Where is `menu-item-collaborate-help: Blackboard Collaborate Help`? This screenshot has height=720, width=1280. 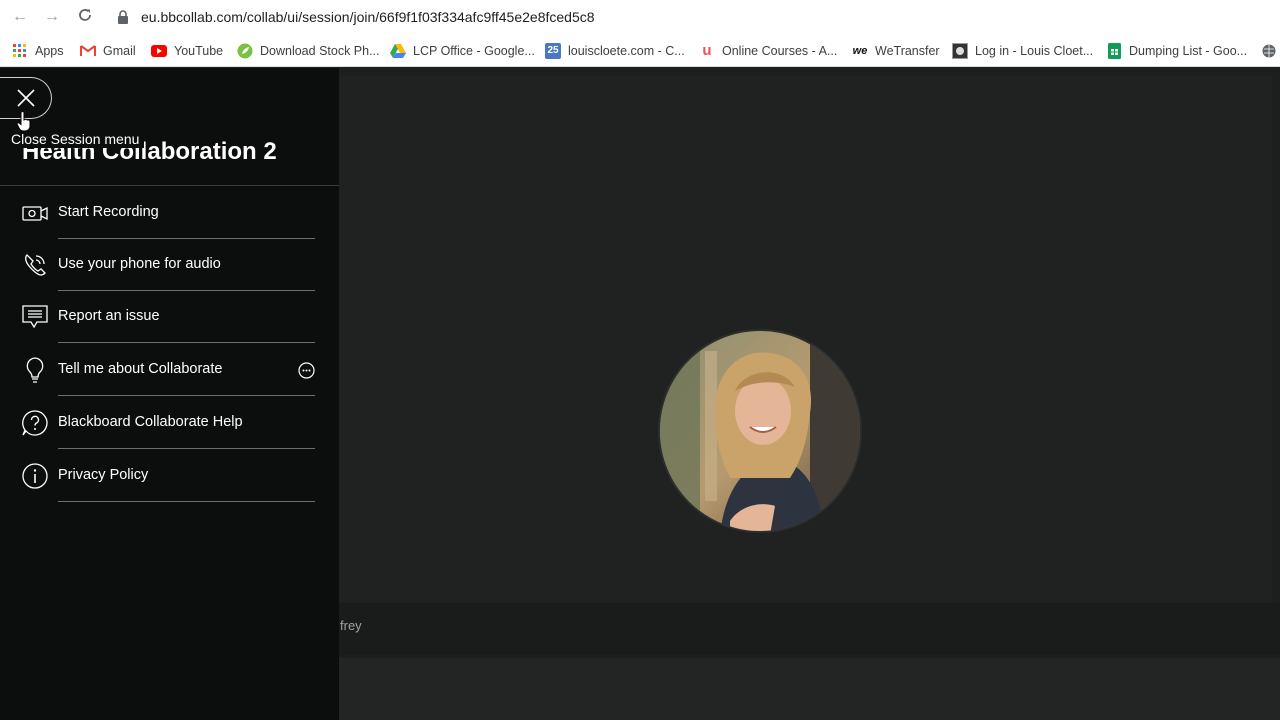 menu-item-collaborate-help: Blackboard Collaborate Help is located at coordinates (169, 423).